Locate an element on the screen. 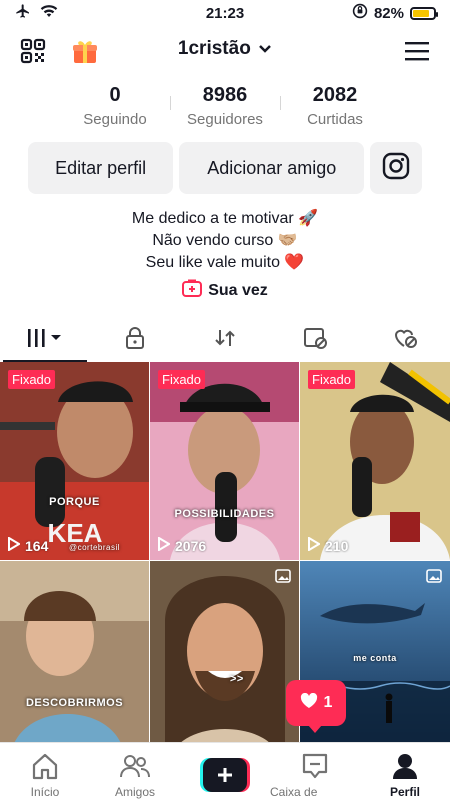 Image resolution: width=450 pixels, height=800 pixels. airplane-icon is located at coordinates (23, 13).